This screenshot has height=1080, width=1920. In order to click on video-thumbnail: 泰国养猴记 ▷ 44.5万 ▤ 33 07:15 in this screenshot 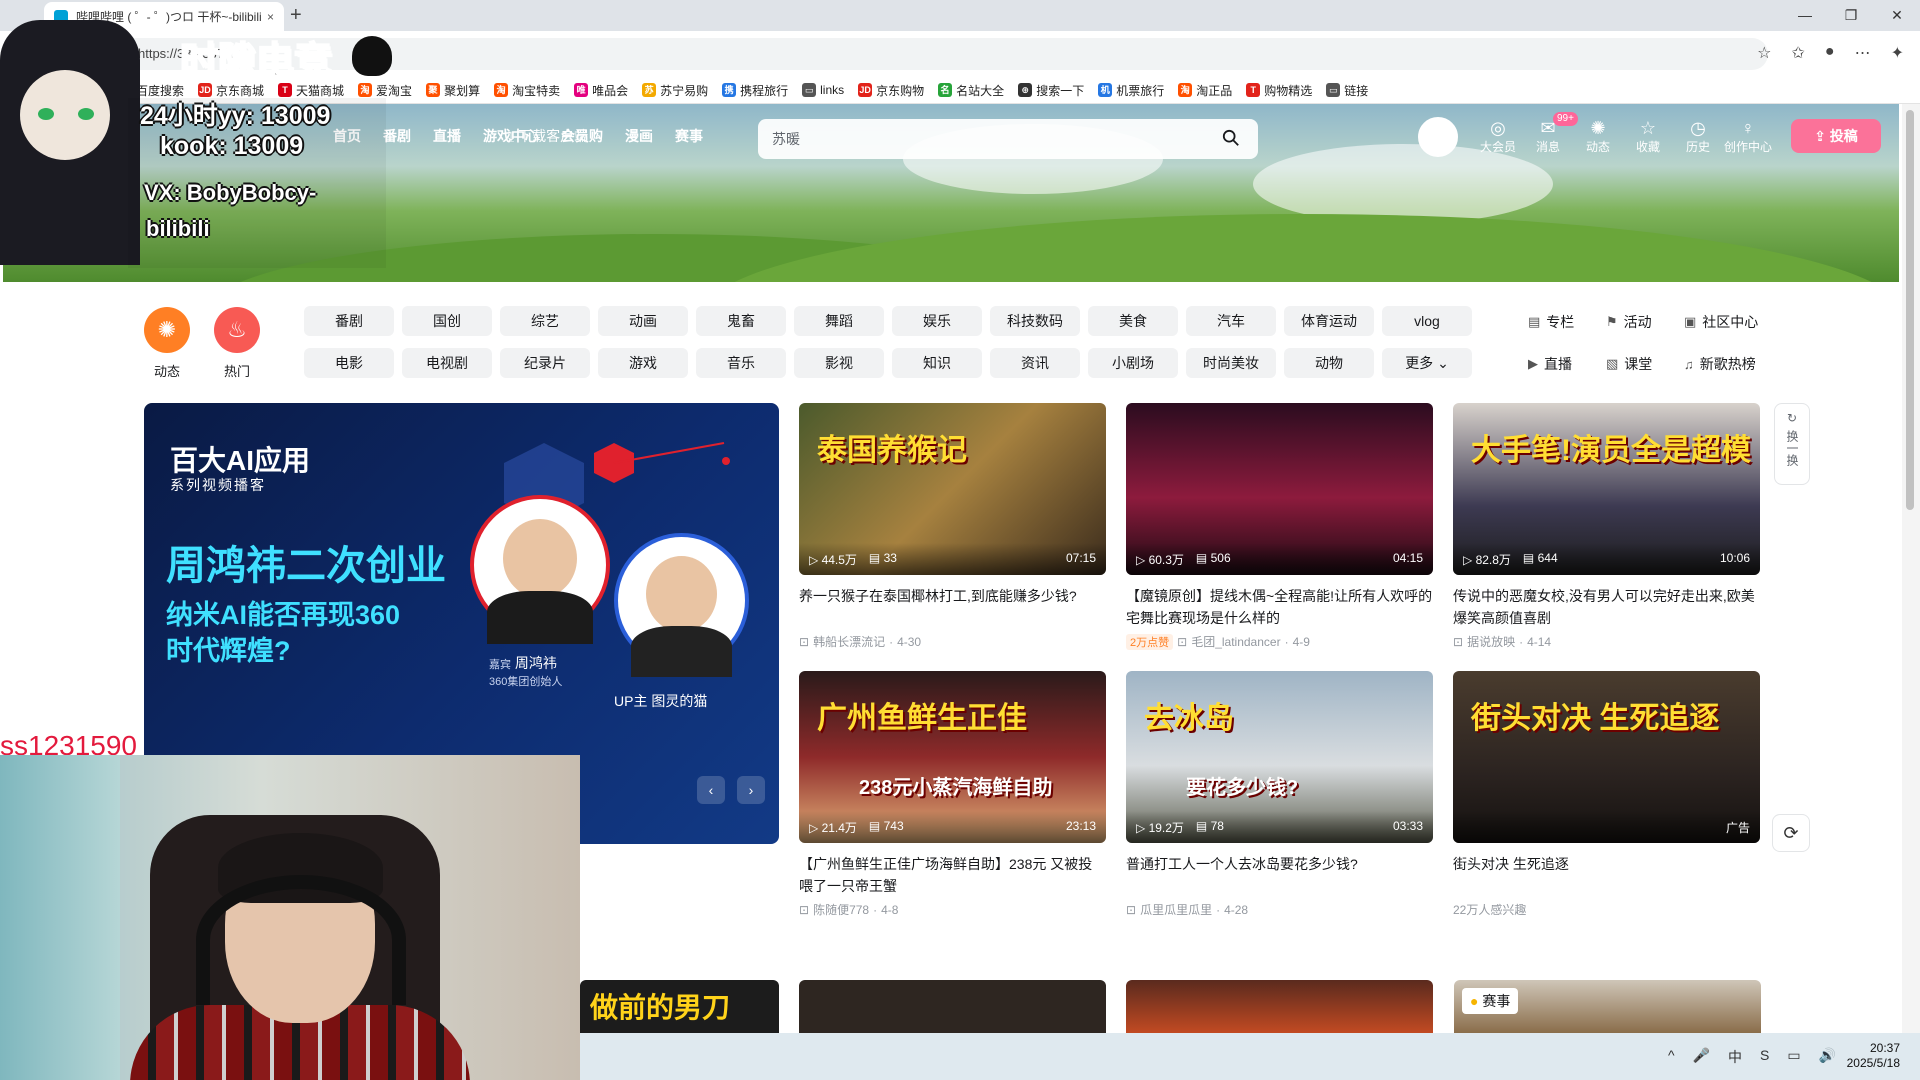, I will do `click(952, 489)`.